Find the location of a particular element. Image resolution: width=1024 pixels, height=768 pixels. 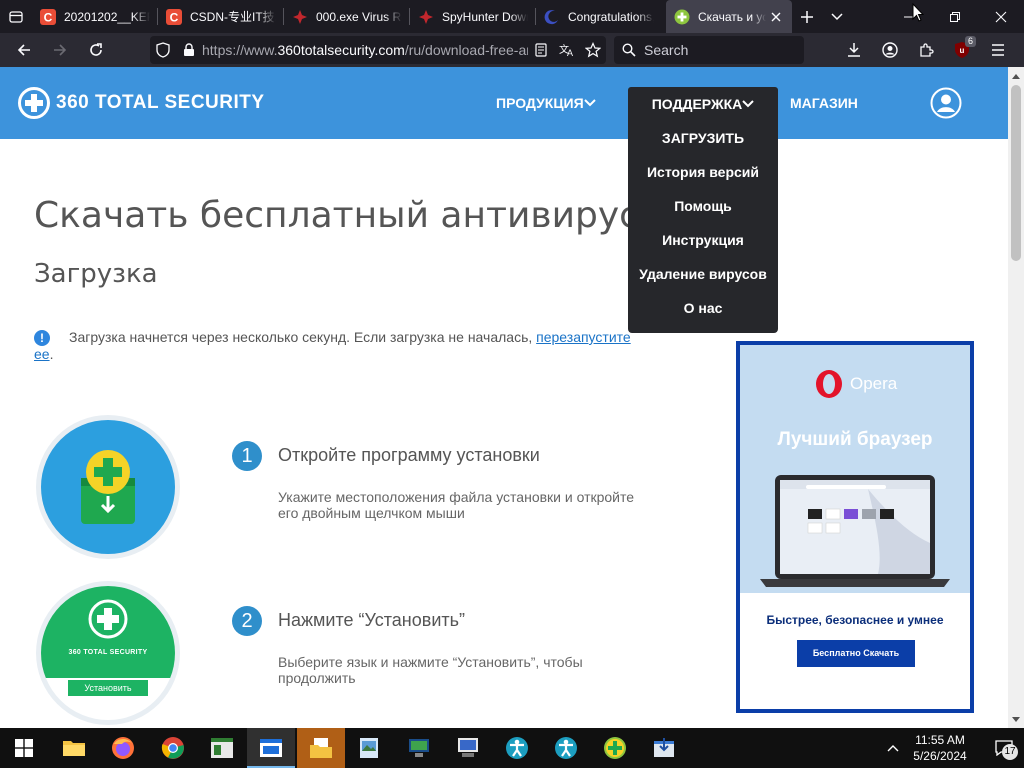

system-tray: 11:55 AM 5/26/2024 17 is located at coordinates (951, 748).